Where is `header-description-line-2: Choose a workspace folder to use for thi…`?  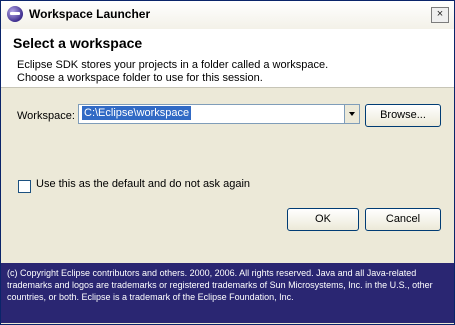 header-description-line-2: Choose a workspace folder to use for thi… is located at coordinates (140, 78).